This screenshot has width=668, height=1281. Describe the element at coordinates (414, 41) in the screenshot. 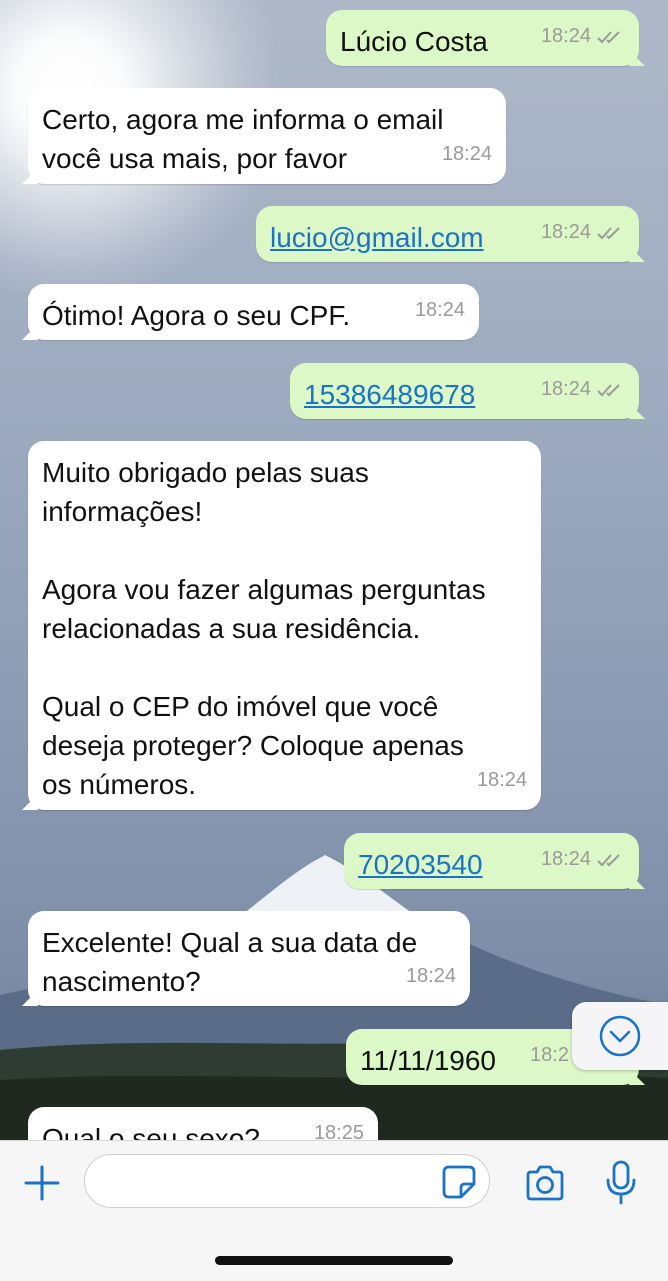

I see `message-text: Lúcio Costa` at that location.